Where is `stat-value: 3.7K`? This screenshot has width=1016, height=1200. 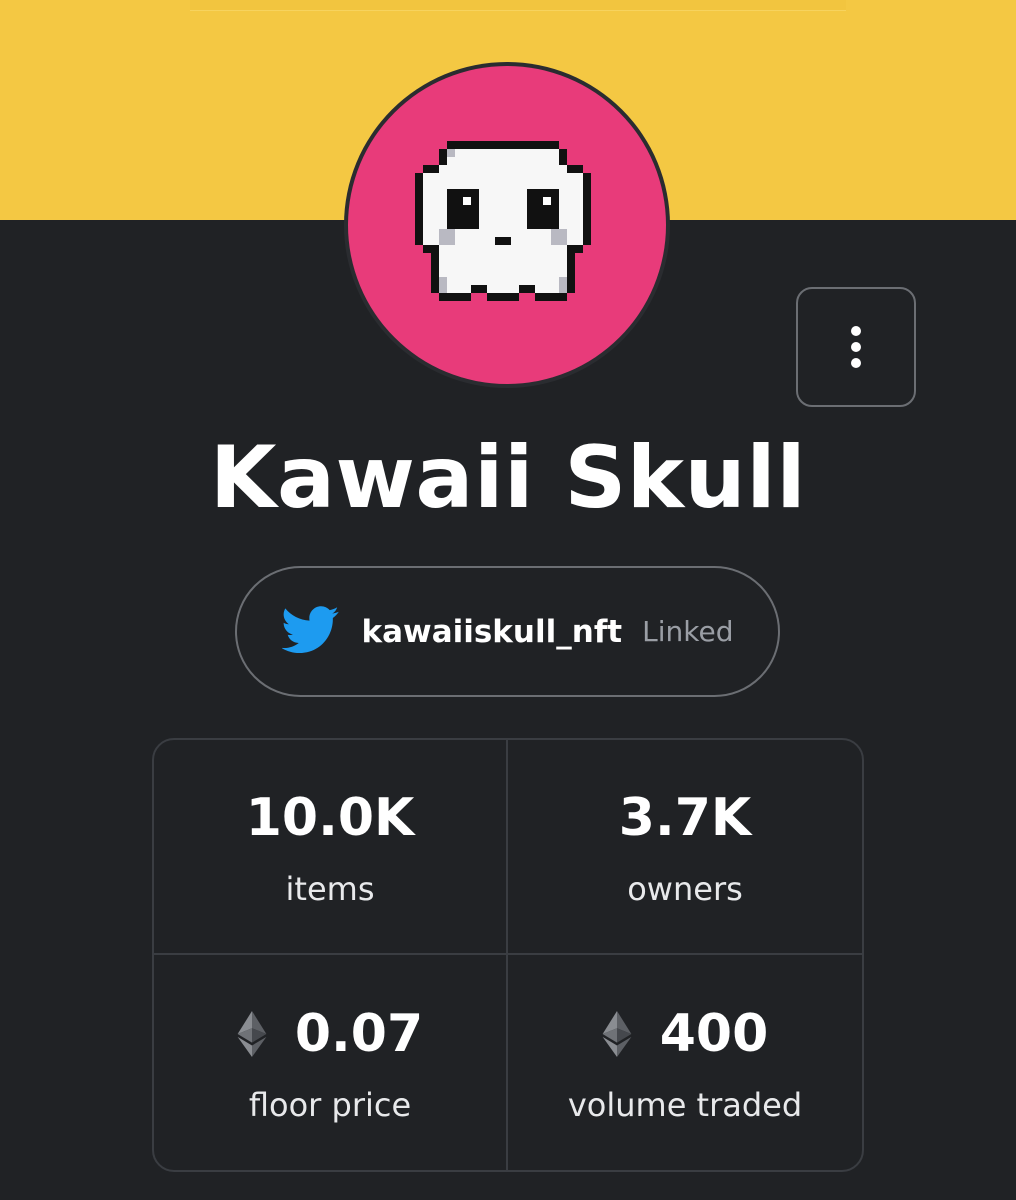 stat-value: 3.7K is located at coordinates (685, 817).